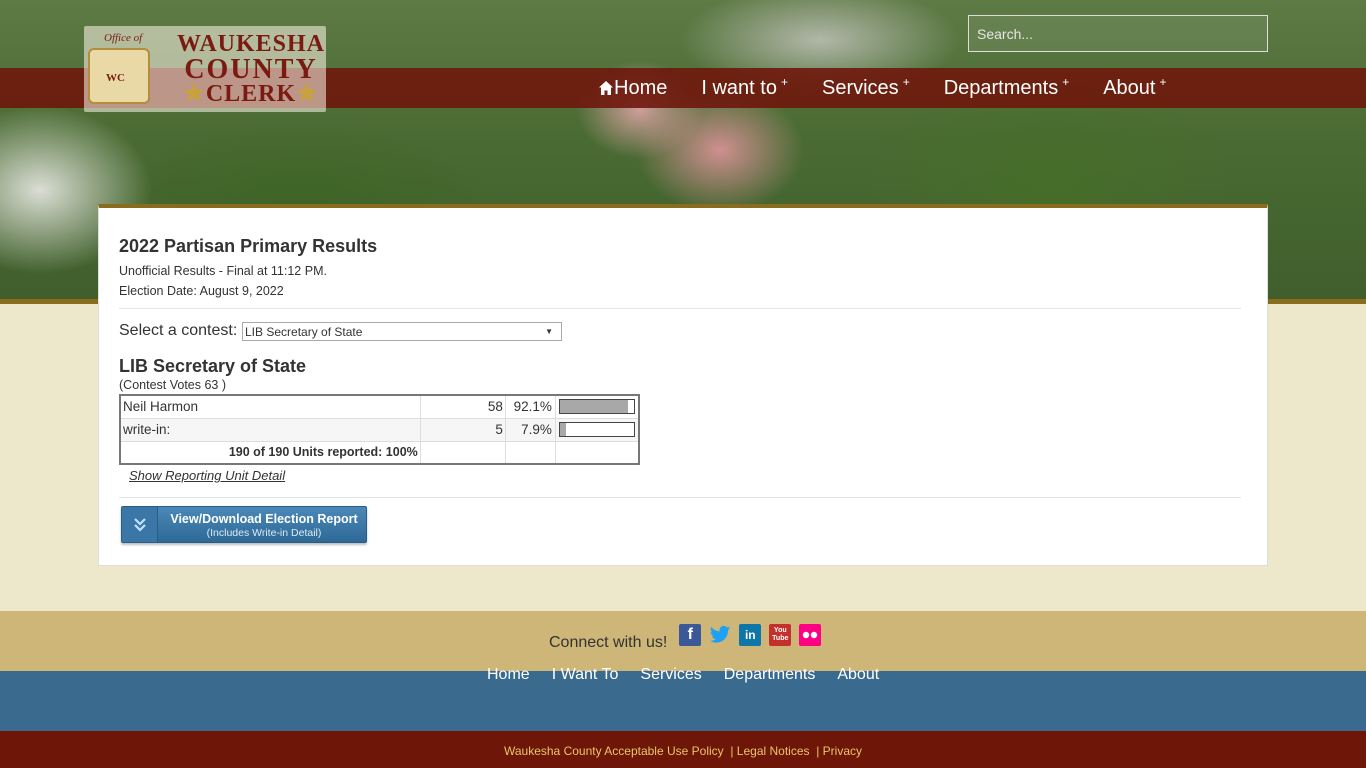 This screenshot has height=768, width=1366. Describe the element at coordinates (1129, 87) in the screenshot. I see `nav-about-label: About` at that location.